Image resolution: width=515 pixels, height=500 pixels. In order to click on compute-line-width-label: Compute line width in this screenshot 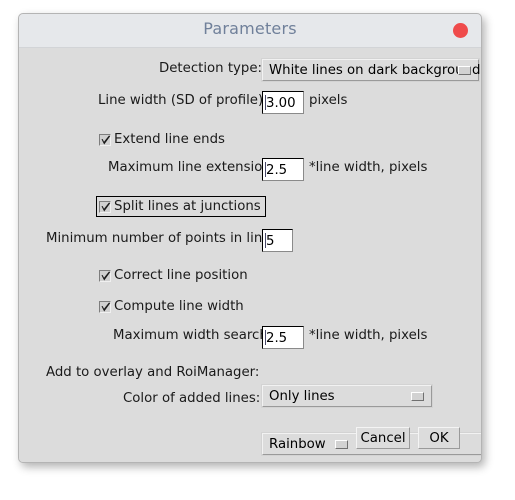, I will do `click(179, 306)`.